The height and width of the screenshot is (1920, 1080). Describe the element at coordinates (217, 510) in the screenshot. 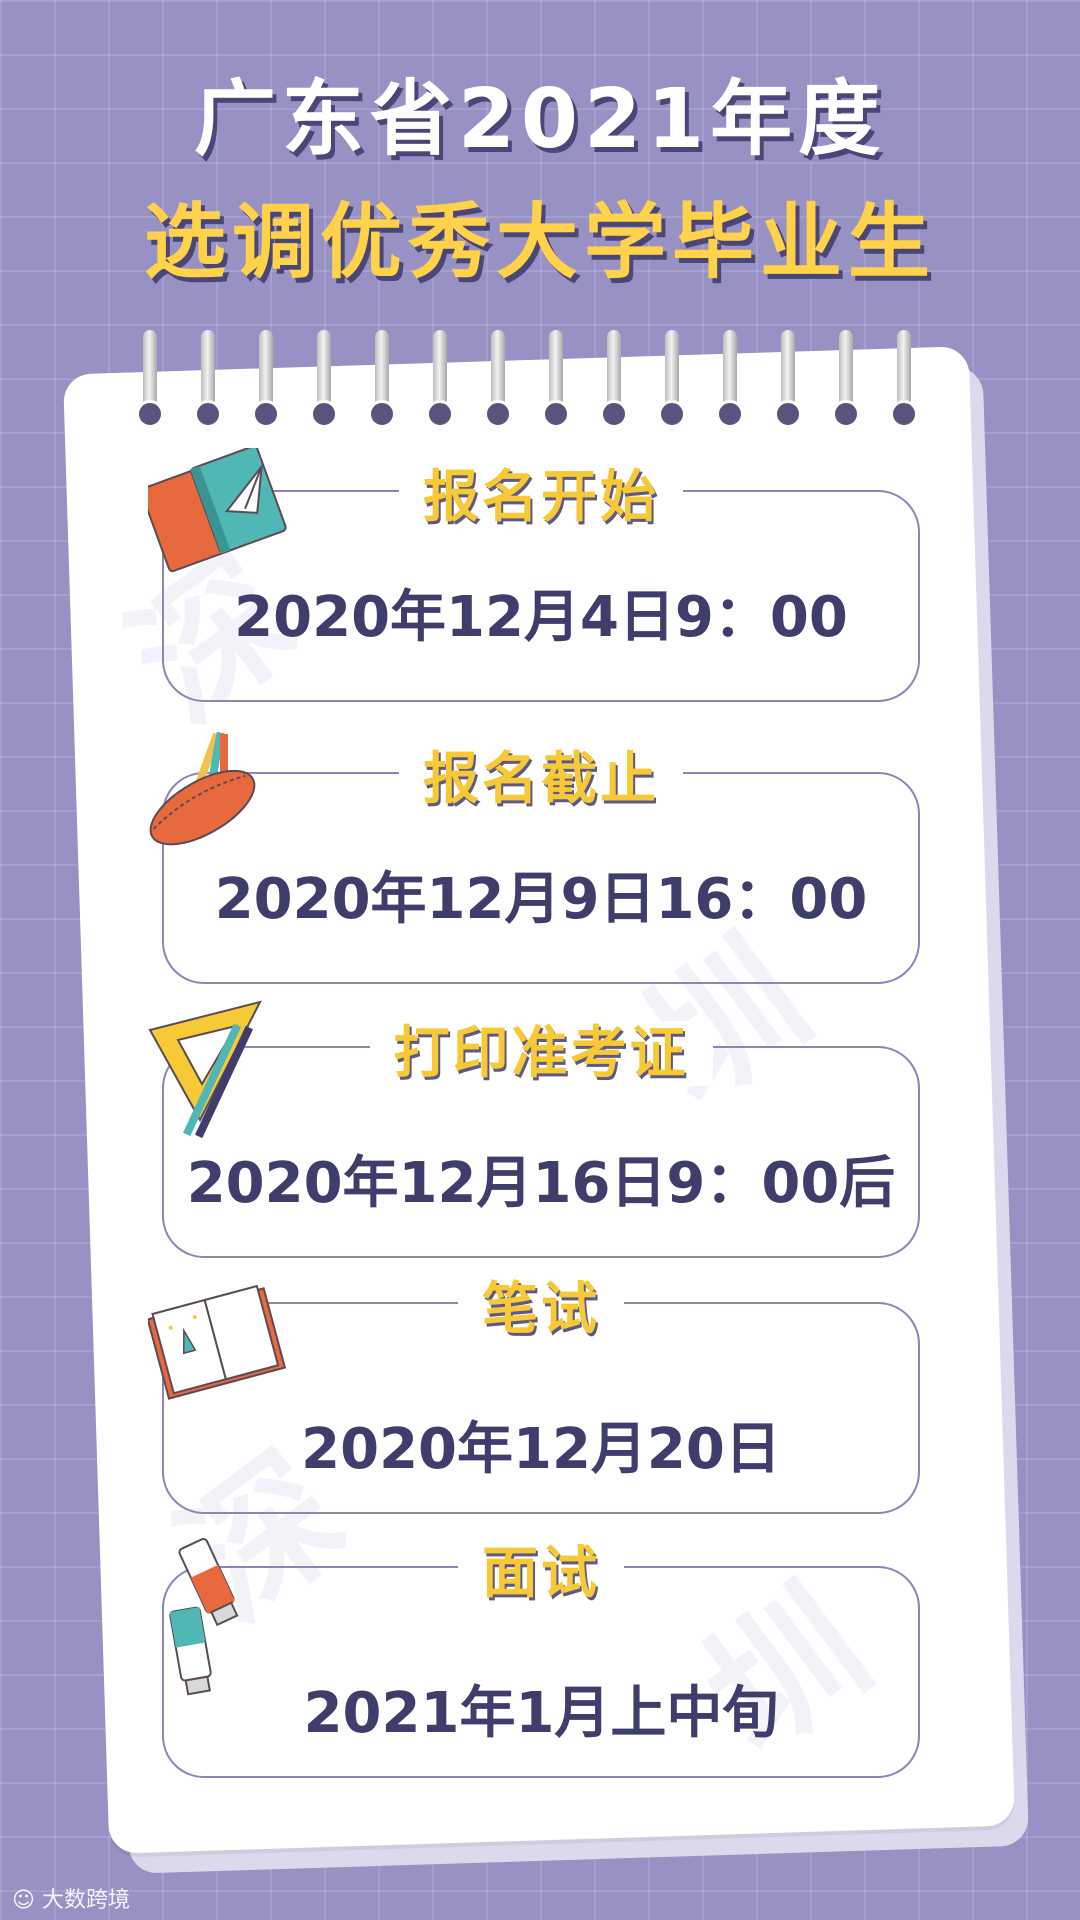

I see `books-icon` at that location.